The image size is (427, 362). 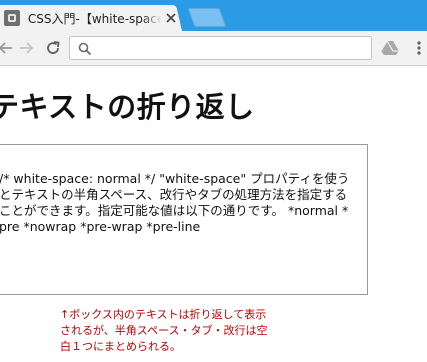 I want to click on menu-icon, so click(x=419, y=48).